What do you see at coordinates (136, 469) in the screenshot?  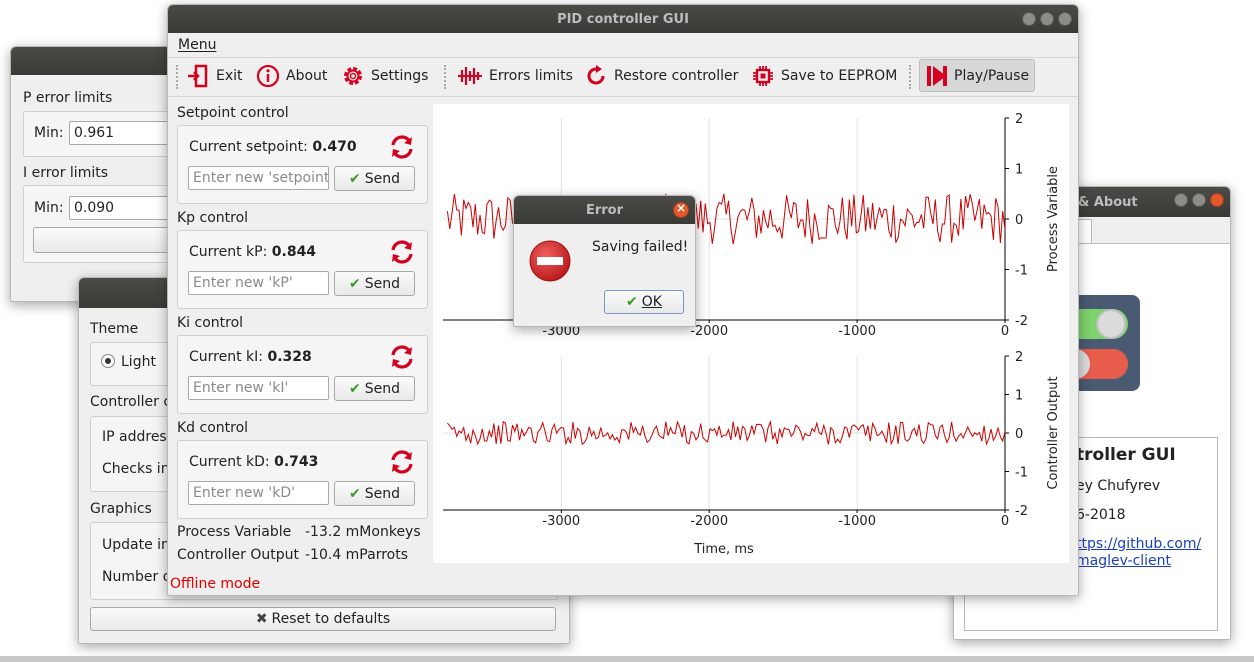 I see `checks-label: Checks in` at bounding box center [136, 469].